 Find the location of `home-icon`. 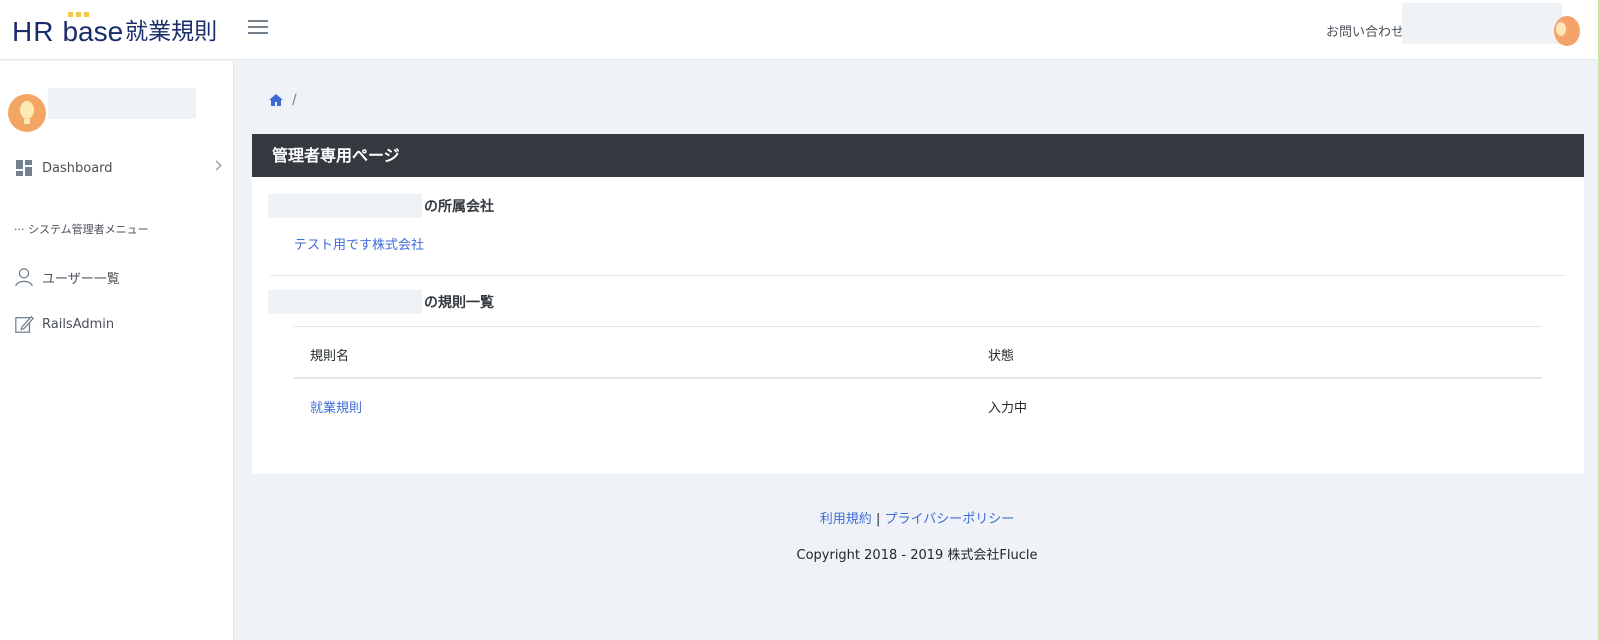

home-icon is located at coordinates (276, 100).